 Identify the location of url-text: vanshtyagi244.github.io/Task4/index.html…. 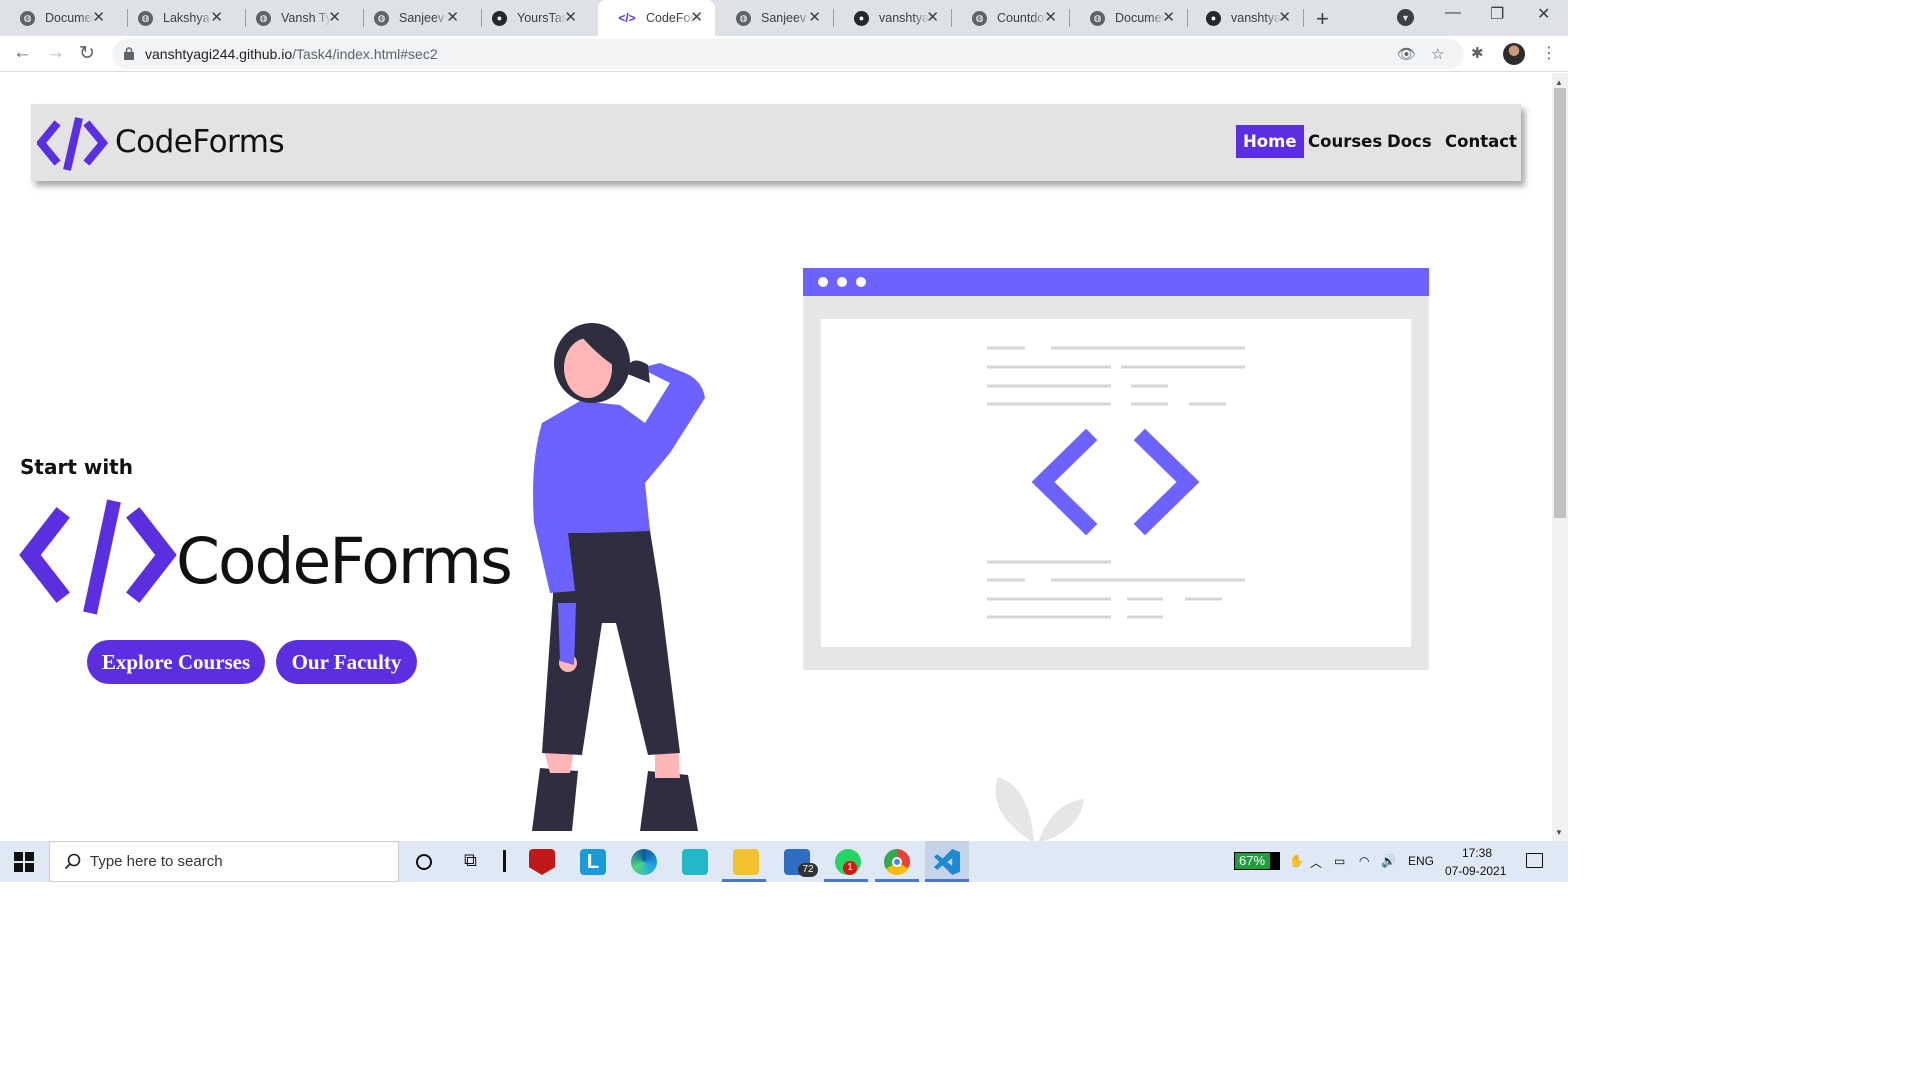
(291, 54).